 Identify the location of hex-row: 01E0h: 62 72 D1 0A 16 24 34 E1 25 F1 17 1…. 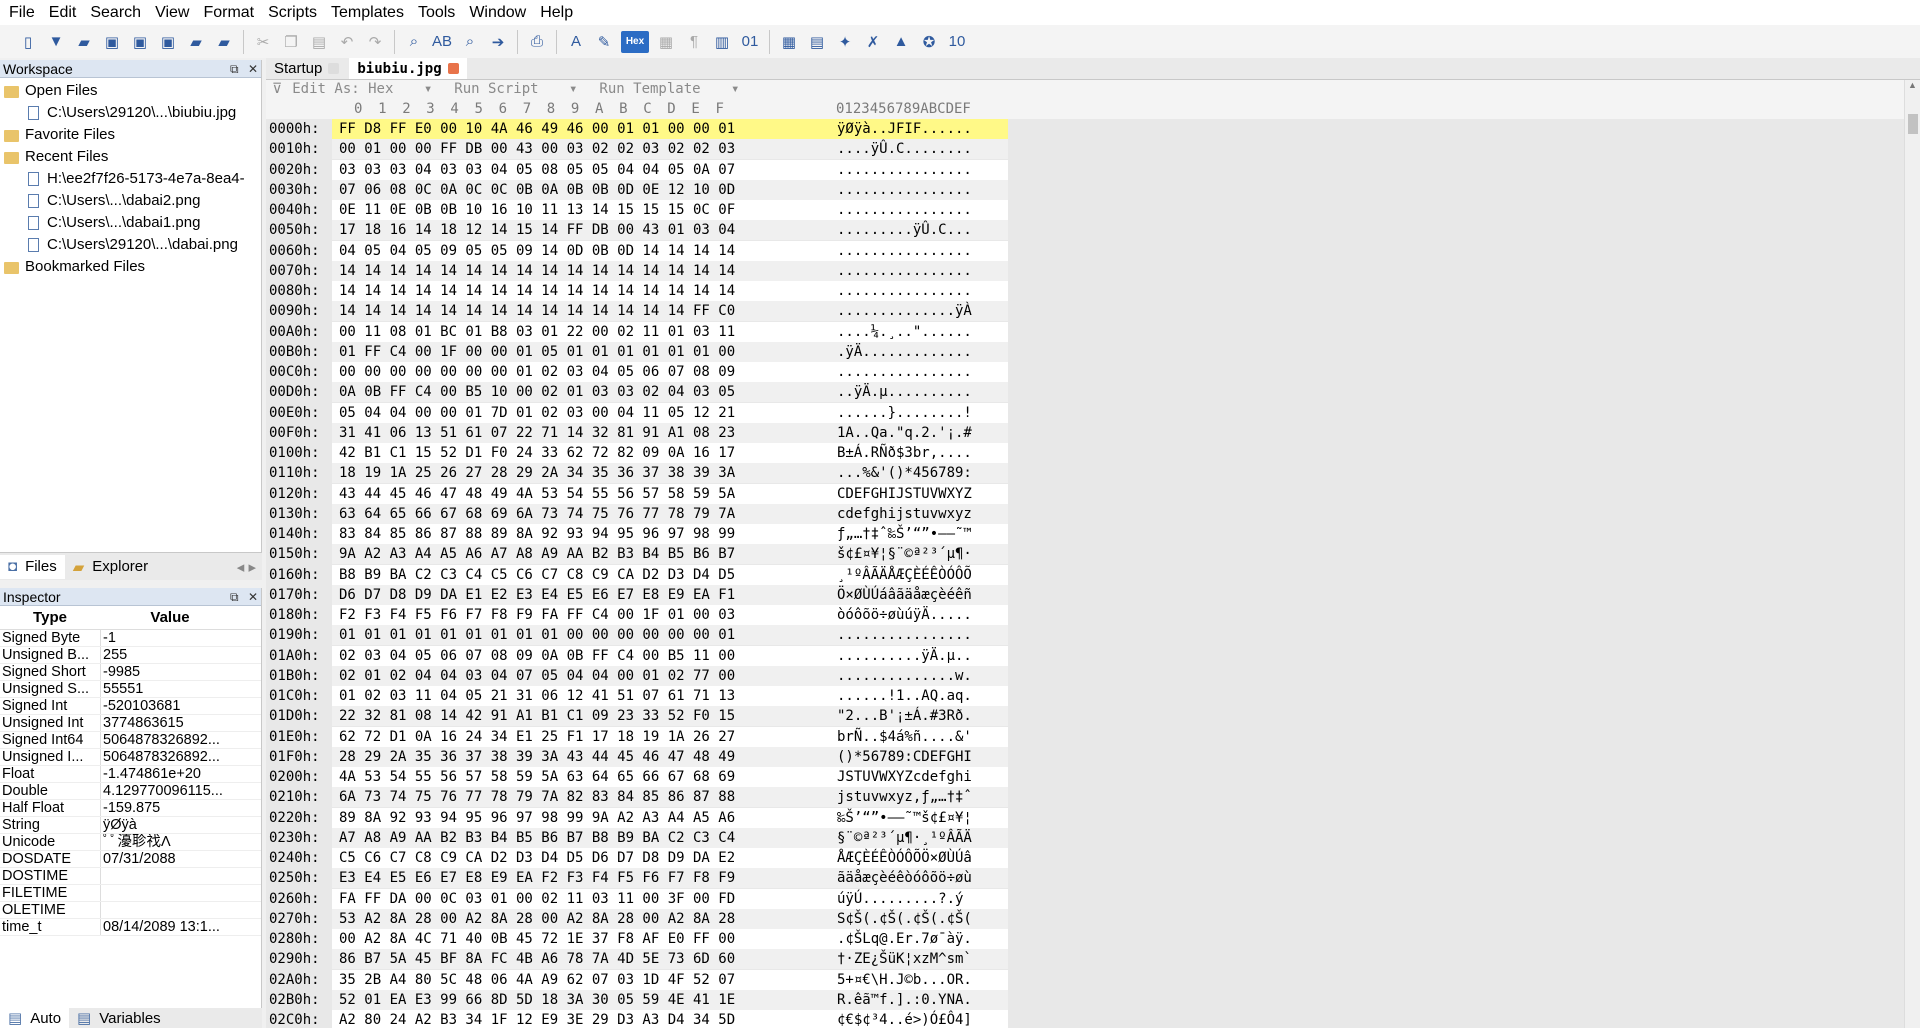
(1085, 736).